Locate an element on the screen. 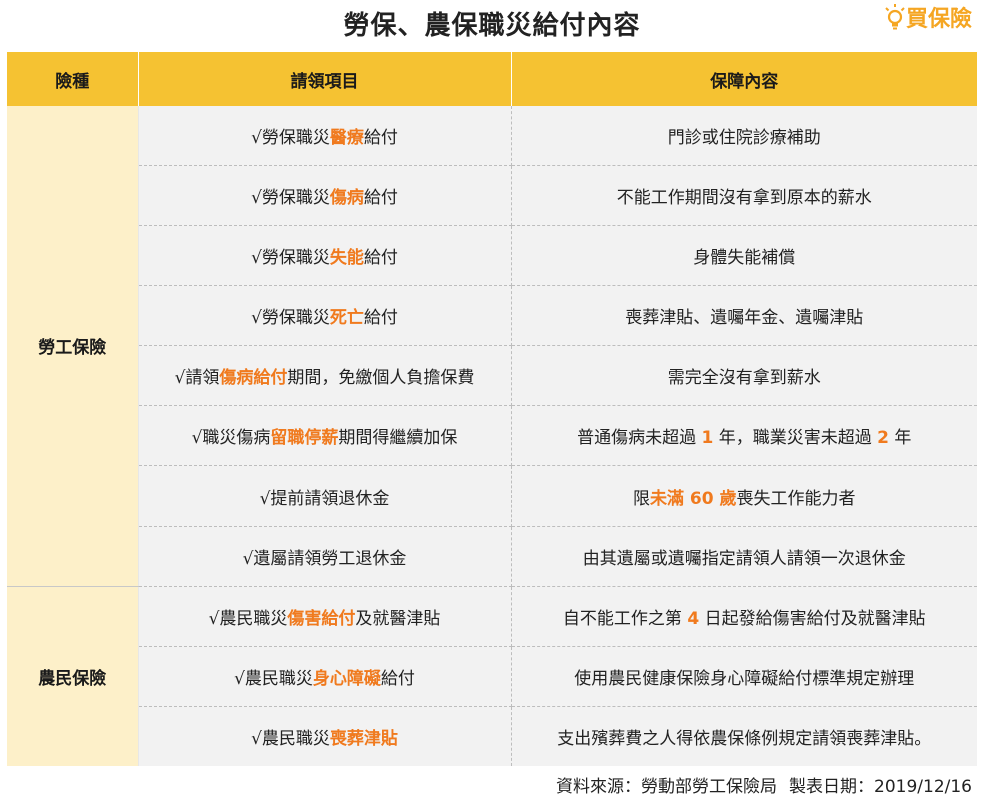  cell-text: 期間得繼續加保 is located at coordinates (398, 438).